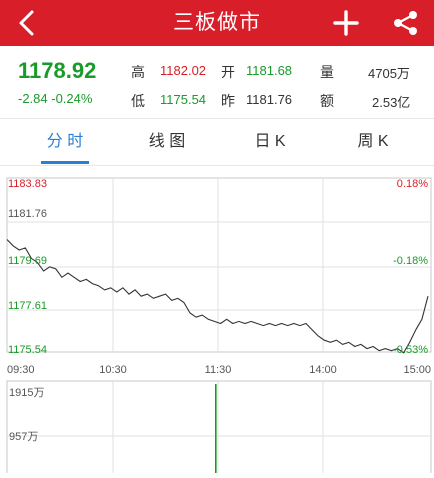 This screenshot has height=478, width=434. I want to click on price-tick-label: 1177.61, so click(27, 306).